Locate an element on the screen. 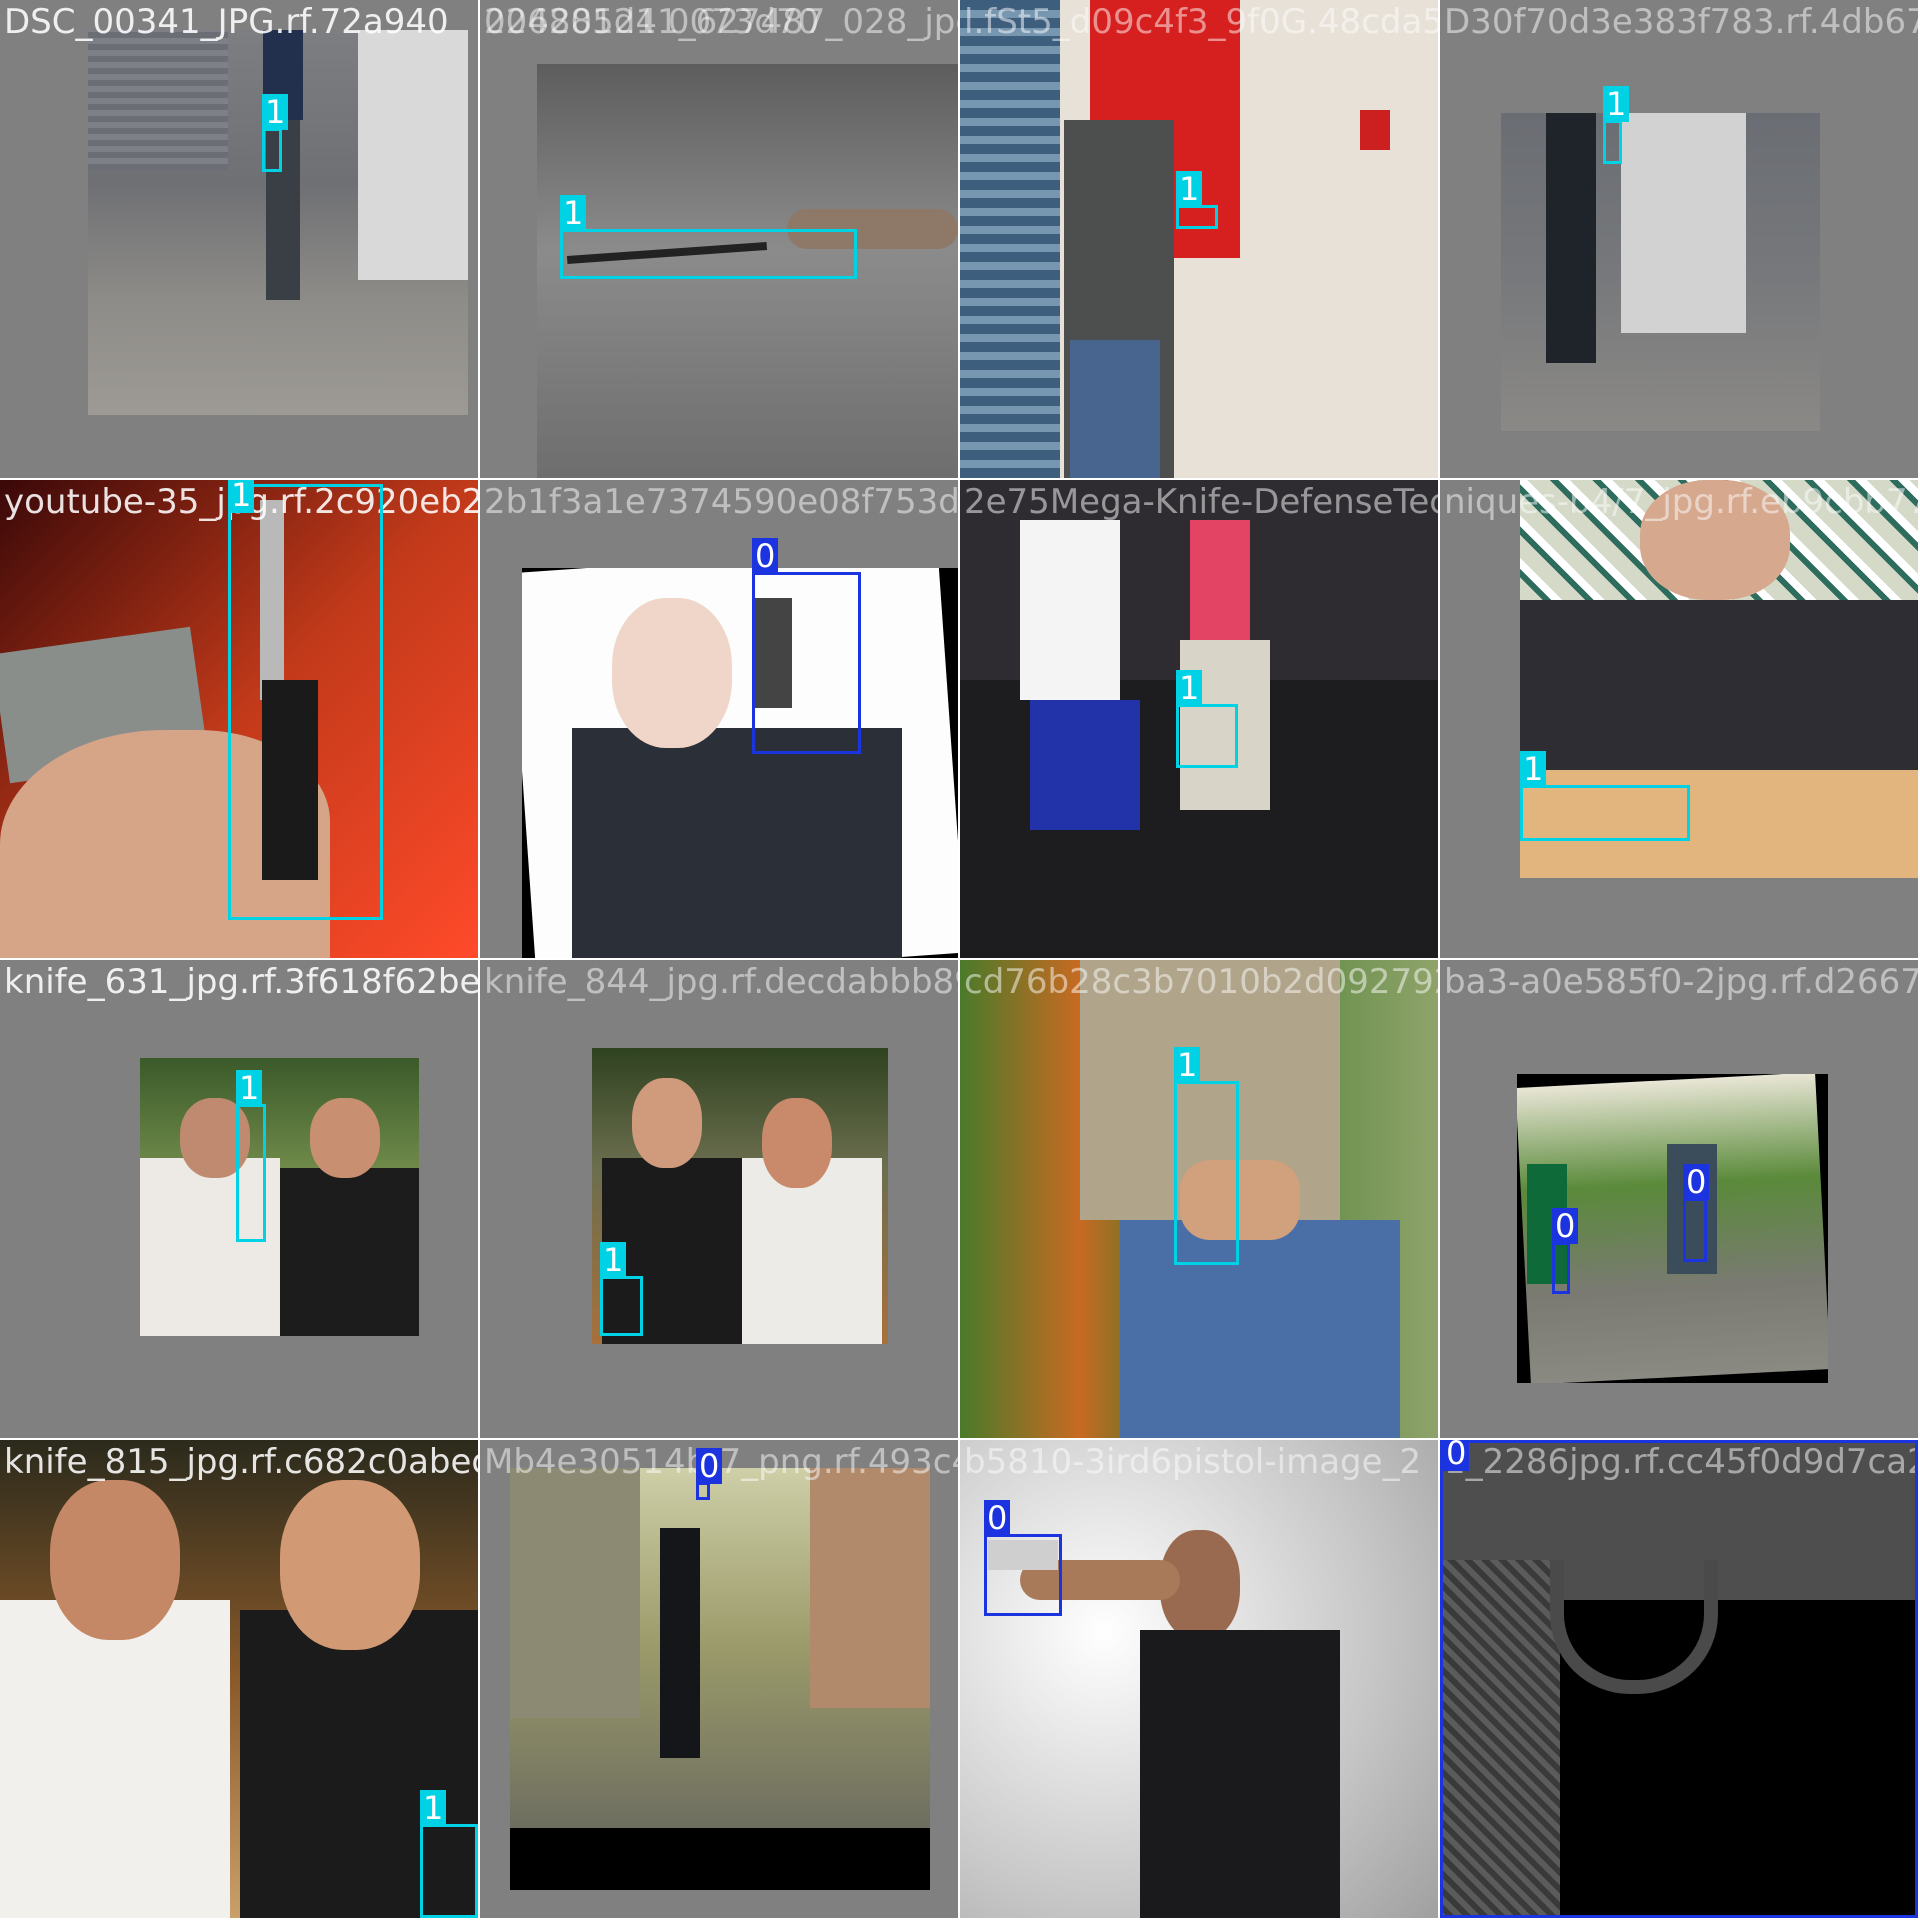 The image size is (1920, 1920). image-filename: knife_844_jpg.rf.decdabbb89 is located at coordinates (721, 982).